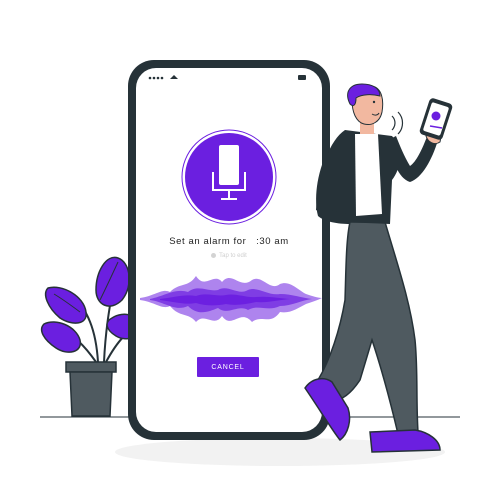 This screenshot has width=499, height=500. I want to click on microphone-icon, so click(229, 177).